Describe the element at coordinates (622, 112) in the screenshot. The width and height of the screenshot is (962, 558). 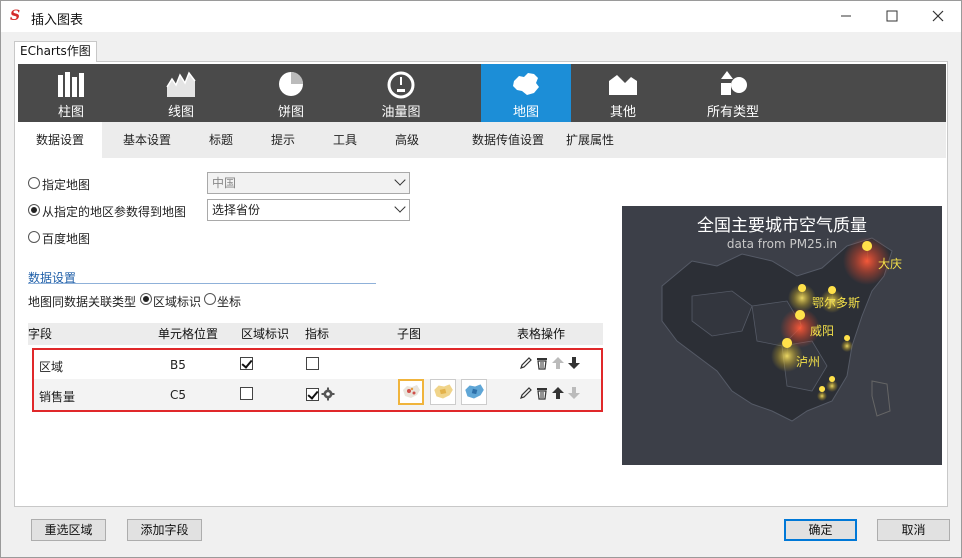
I see `chart-type-label: 其他` at that location.